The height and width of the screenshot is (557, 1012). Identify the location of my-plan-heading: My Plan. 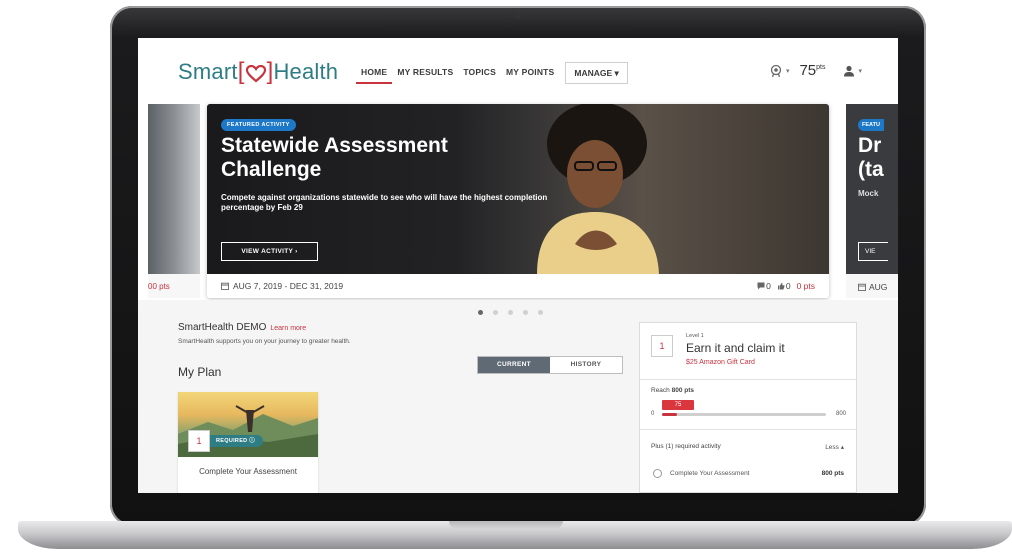
(200, 372).